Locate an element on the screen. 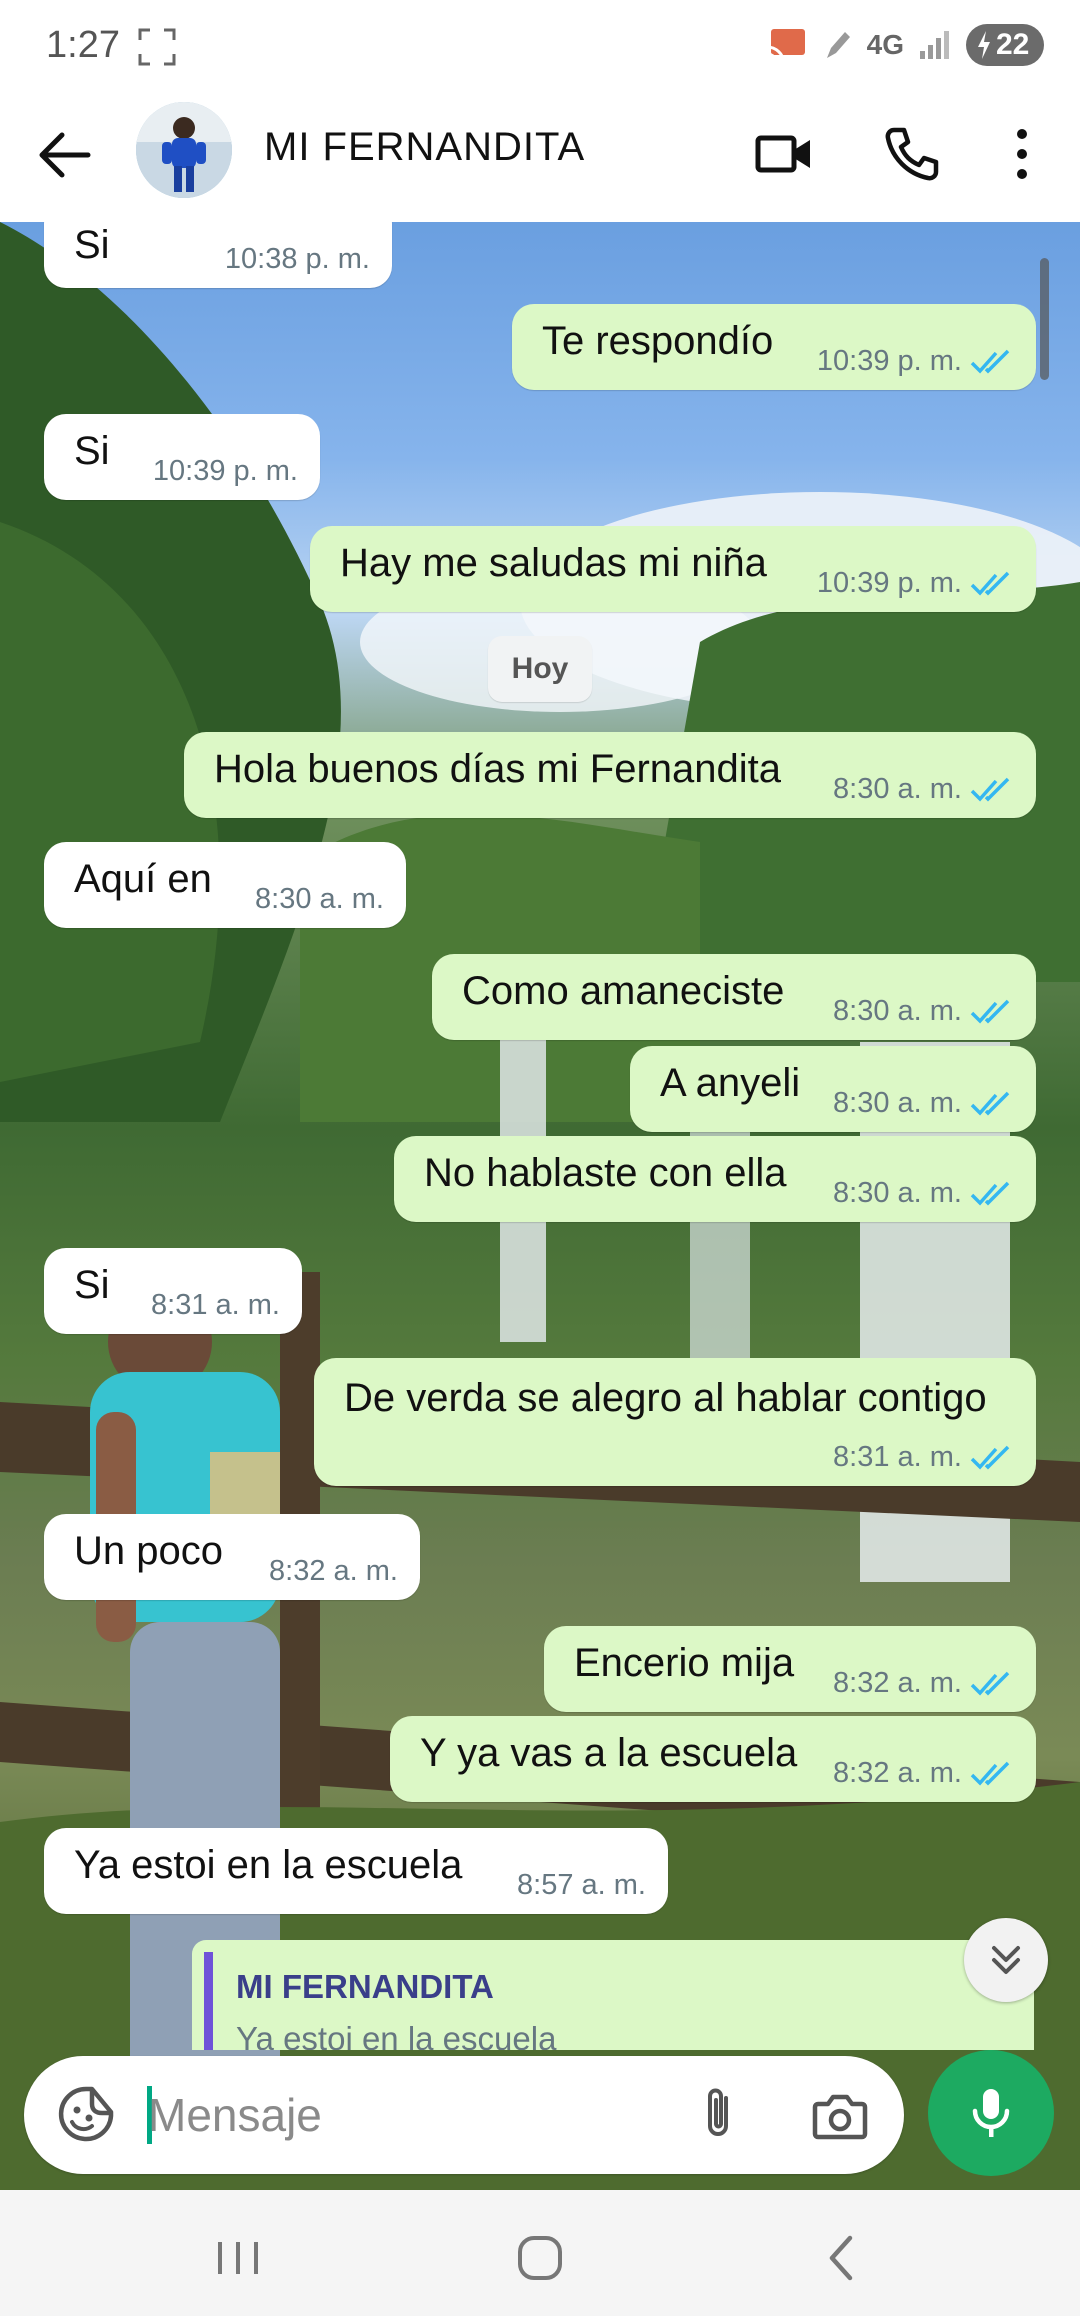 The height and width of the screenshot is (2316, 1080). message-bubble-incoming: Si 10:39 p. m. is located at coordinates (182, 457).